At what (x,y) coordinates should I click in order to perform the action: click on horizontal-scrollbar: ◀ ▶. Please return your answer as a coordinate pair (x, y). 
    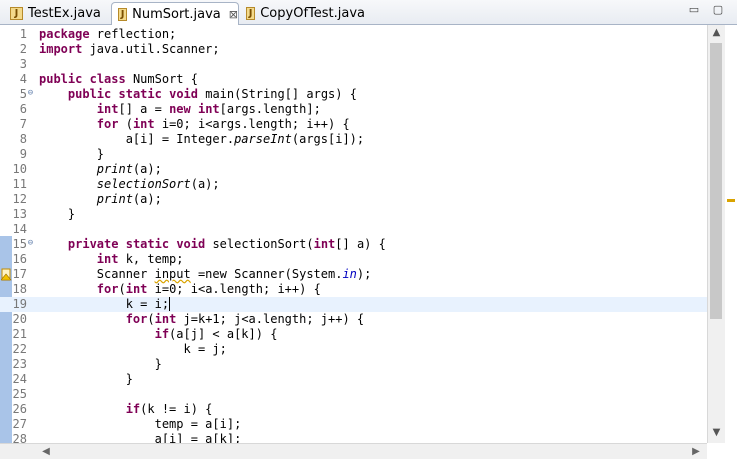
    Looking at the image, I should click on (353, 451).